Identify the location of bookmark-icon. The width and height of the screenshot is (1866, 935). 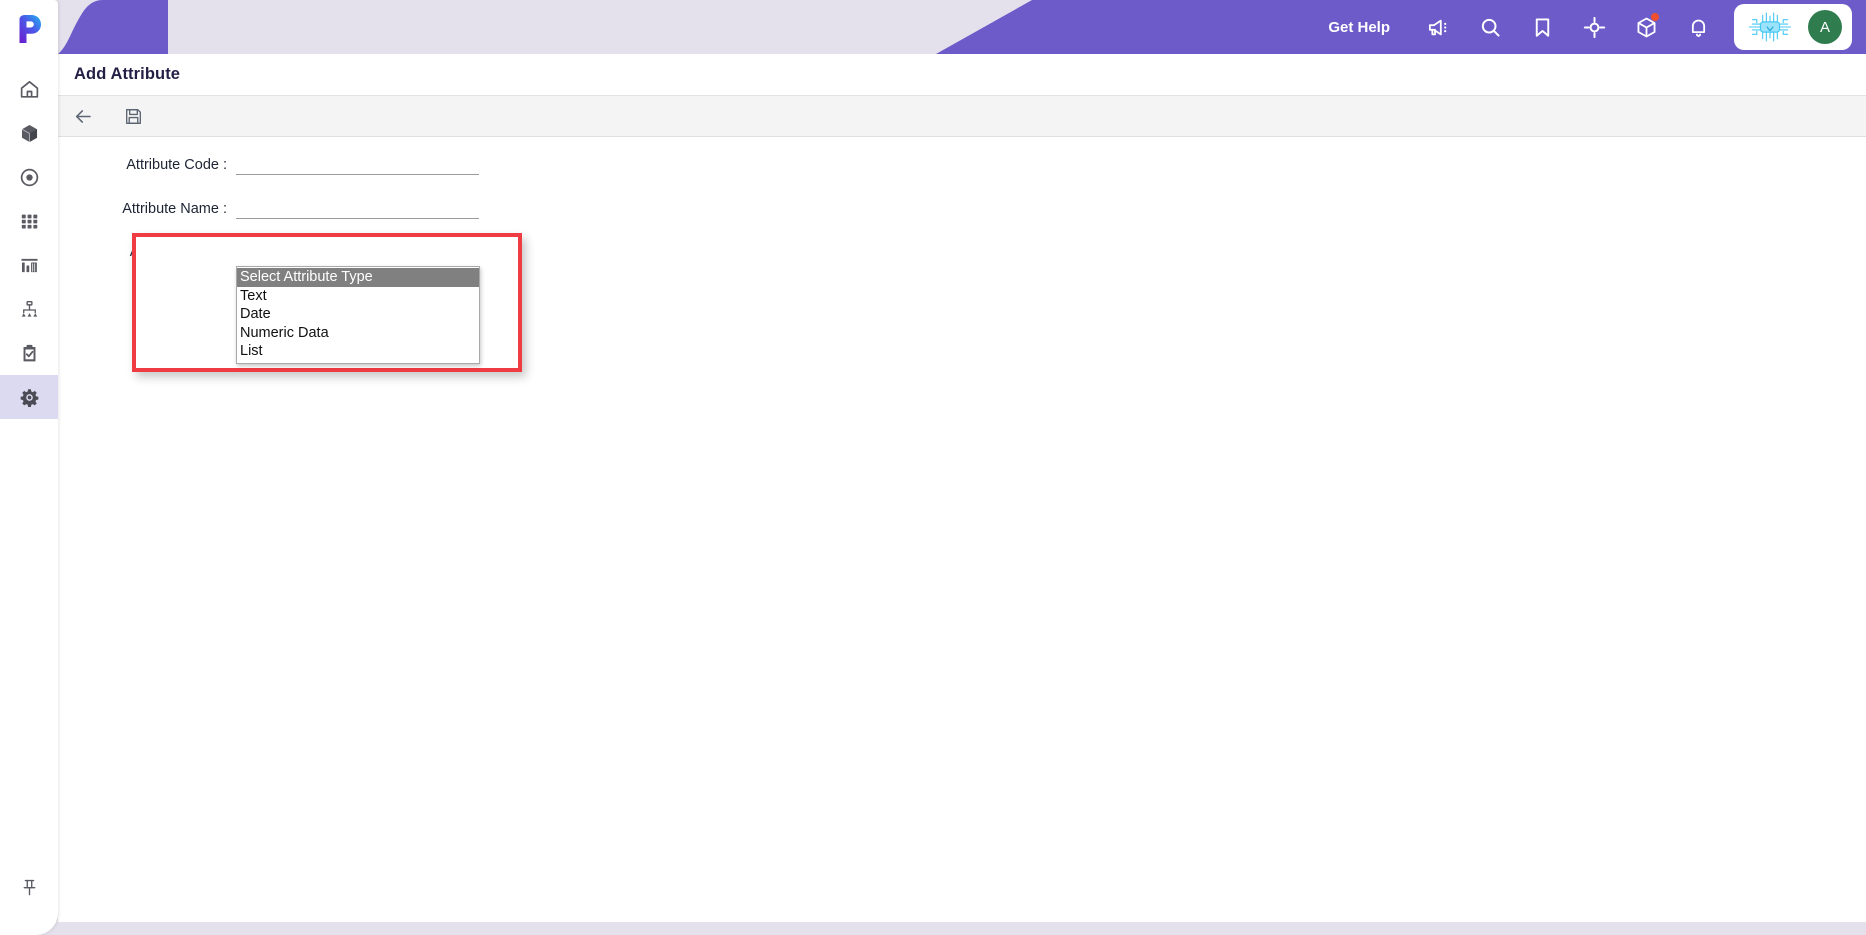
(1542, 27).